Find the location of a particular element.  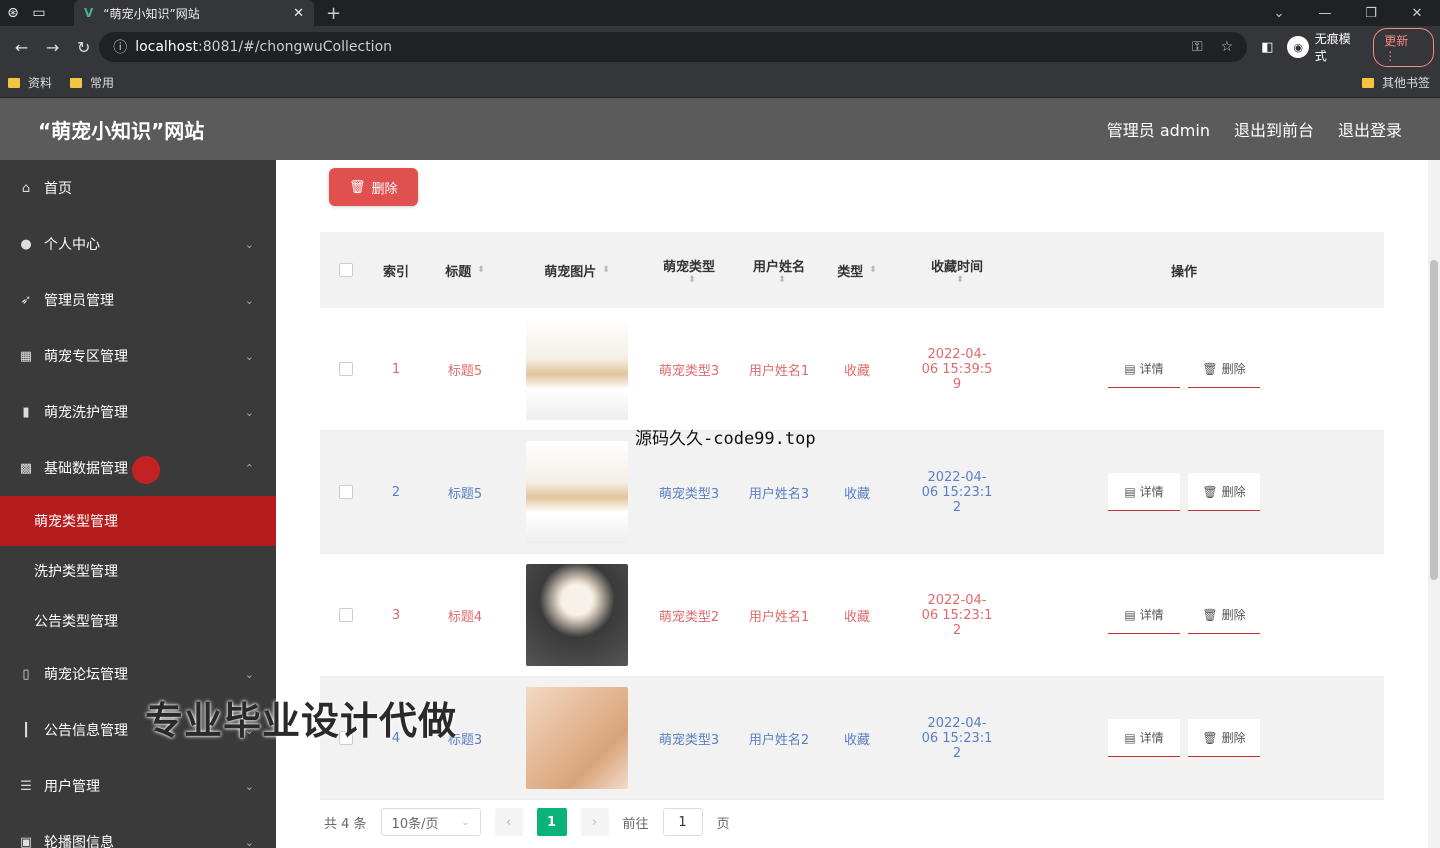

cell-type: 收藏 is located at coordinates (856, 740).